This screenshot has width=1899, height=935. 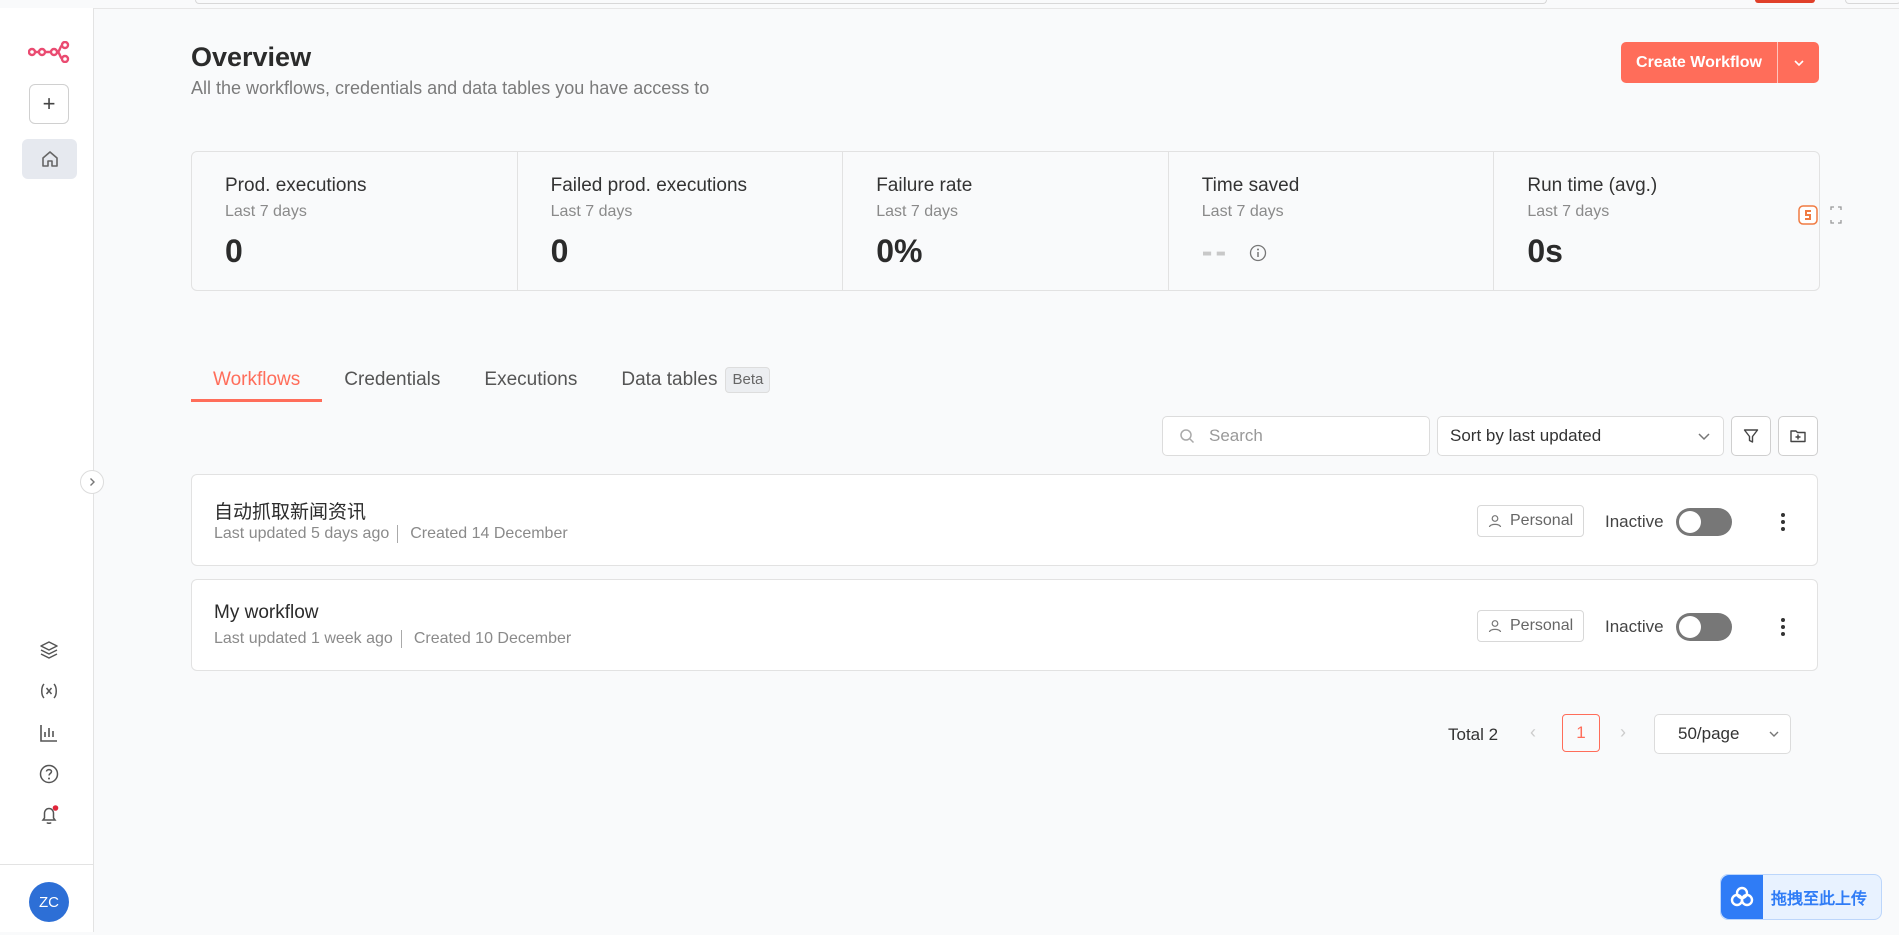 I want to click on tab-data-tables: Data tables Beta, so click(x=695, y=381).